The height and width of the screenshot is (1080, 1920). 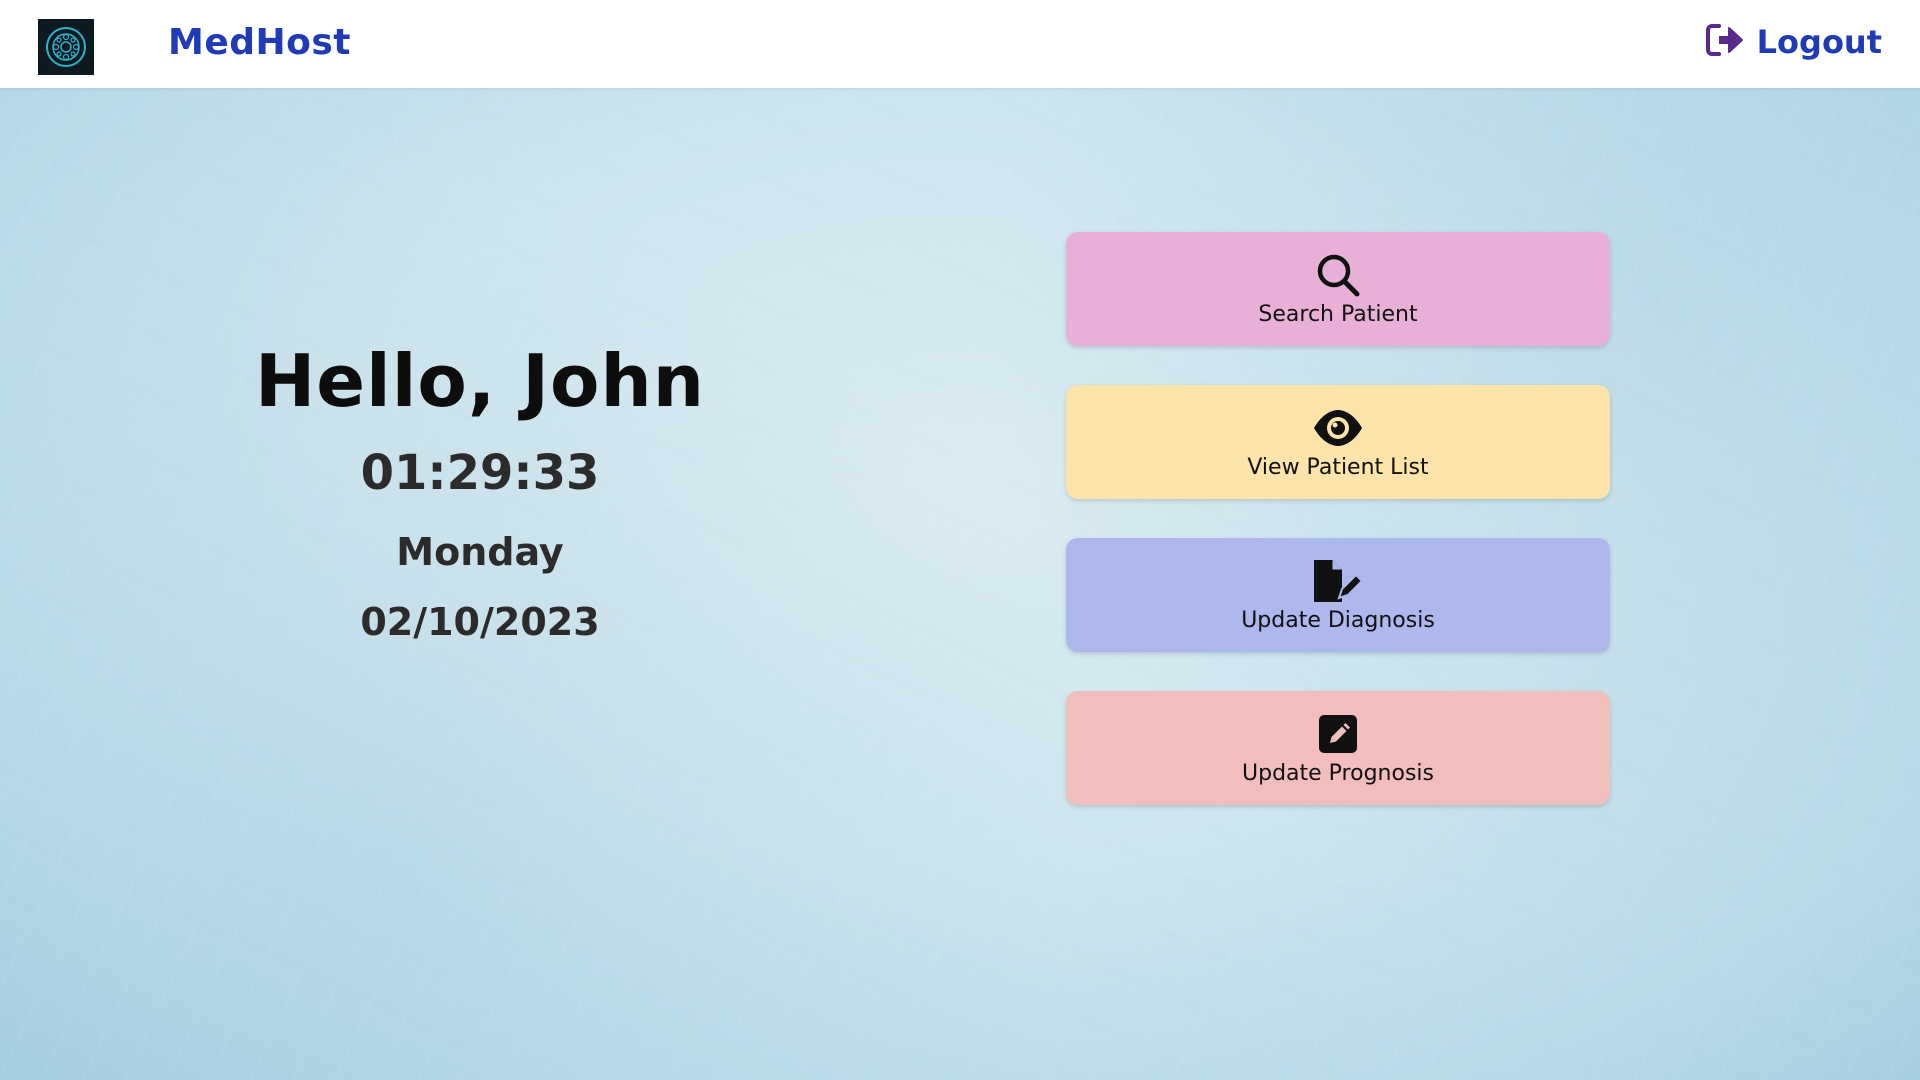 I want to click on search-patient-button: Search Patient, so click(x=1338, y=289).